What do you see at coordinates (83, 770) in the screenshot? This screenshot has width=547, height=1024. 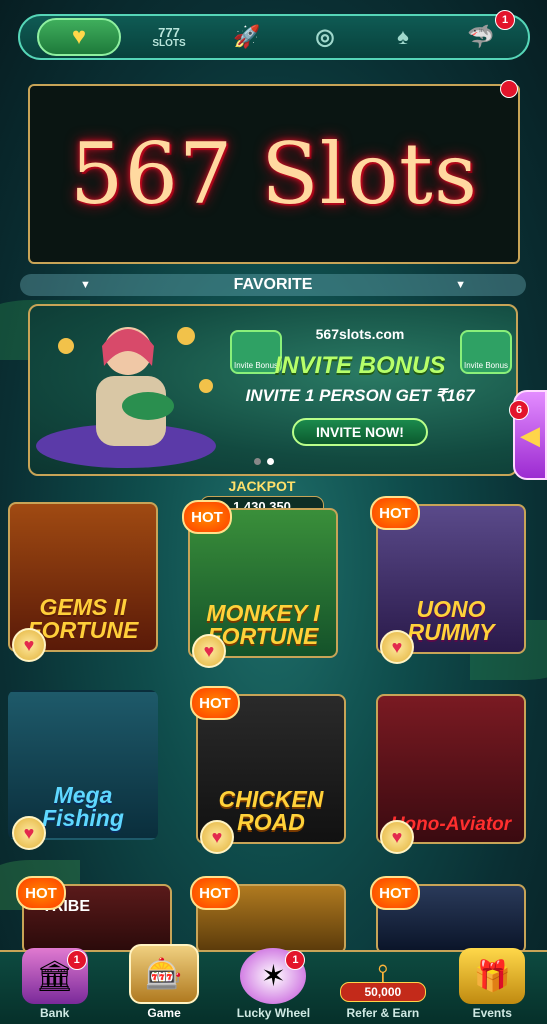 I see `game-card-mega-fishing: Mega Fishing ♥` at bounding box center [83, 770].